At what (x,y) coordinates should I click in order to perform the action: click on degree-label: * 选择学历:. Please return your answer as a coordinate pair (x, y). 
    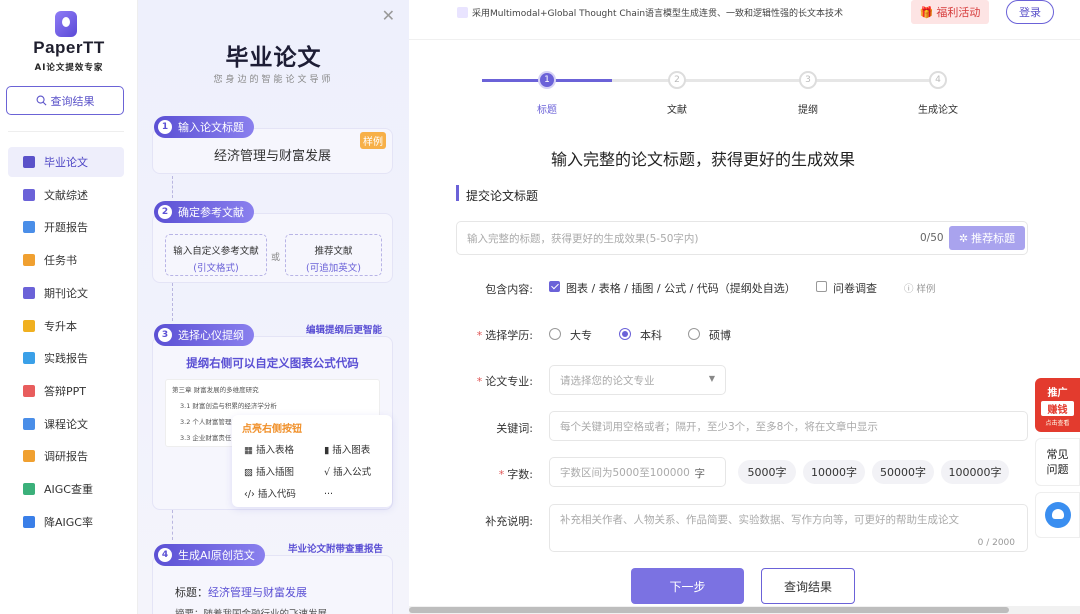
    Looking at the image, I should click on (504, 335).